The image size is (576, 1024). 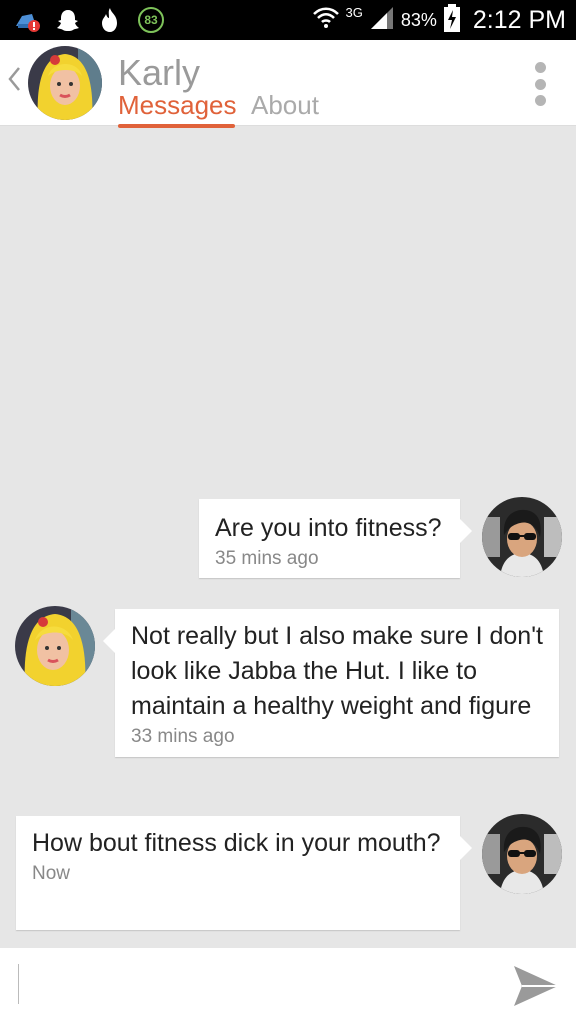 I want to click on contact-avatar, so click(x=65, y=83).